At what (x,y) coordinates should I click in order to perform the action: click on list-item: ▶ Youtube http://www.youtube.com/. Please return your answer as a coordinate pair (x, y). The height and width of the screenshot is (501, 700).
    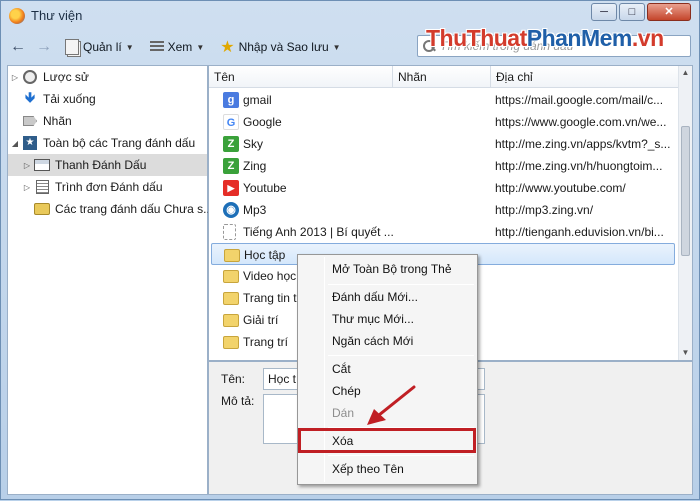
    Looking at the image, I should click on (444, 188).